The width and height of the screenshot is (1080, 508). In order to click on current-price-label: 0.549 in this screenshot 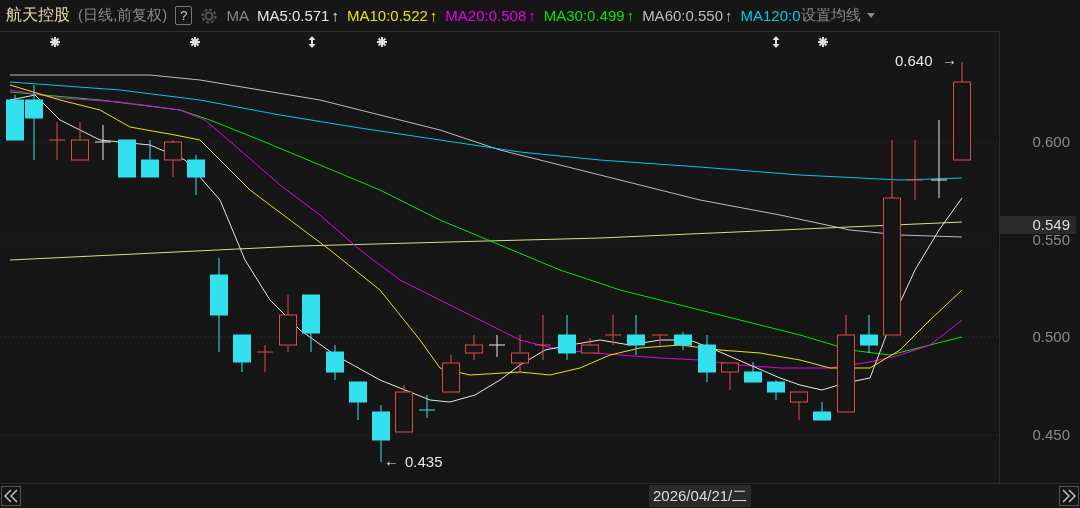, I will do `click(1038, 225)`.